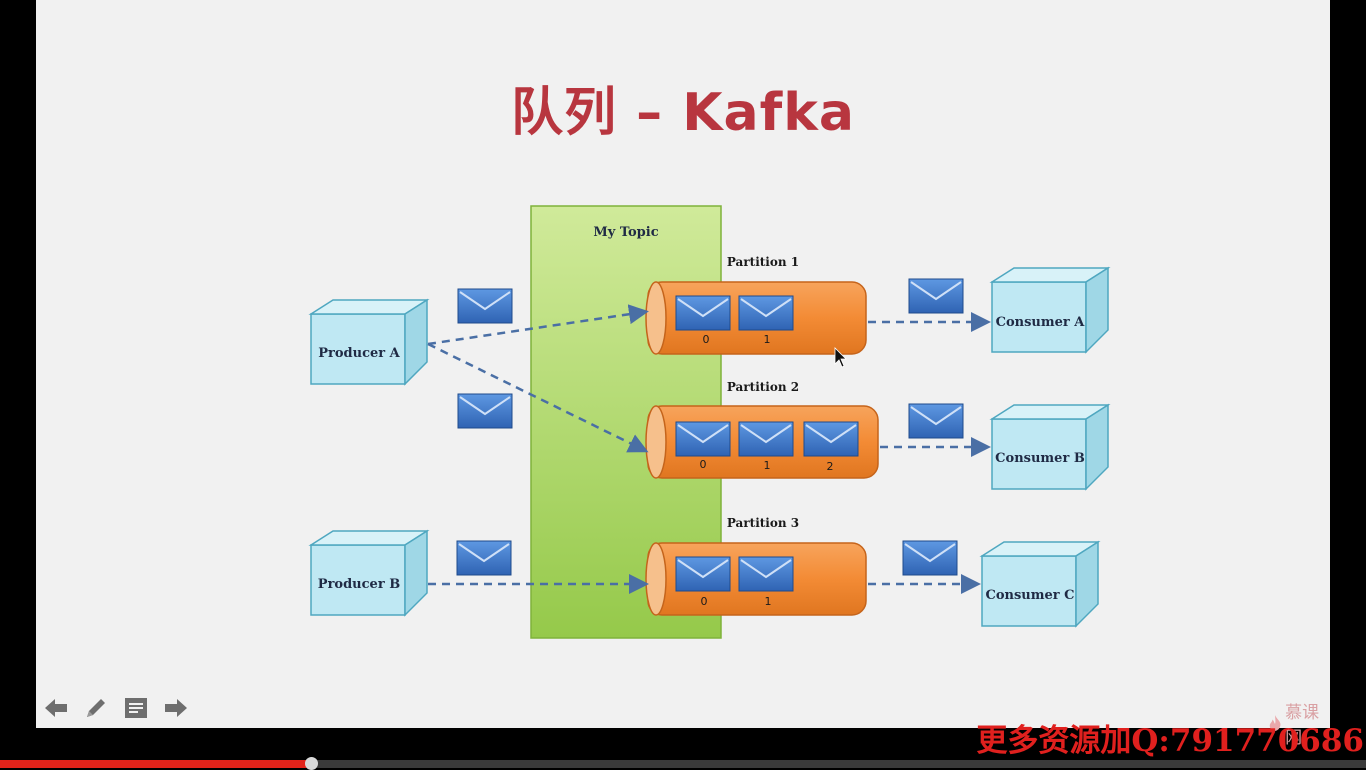  I want to click on producer-a-label: Producer A, so click(359, 353).